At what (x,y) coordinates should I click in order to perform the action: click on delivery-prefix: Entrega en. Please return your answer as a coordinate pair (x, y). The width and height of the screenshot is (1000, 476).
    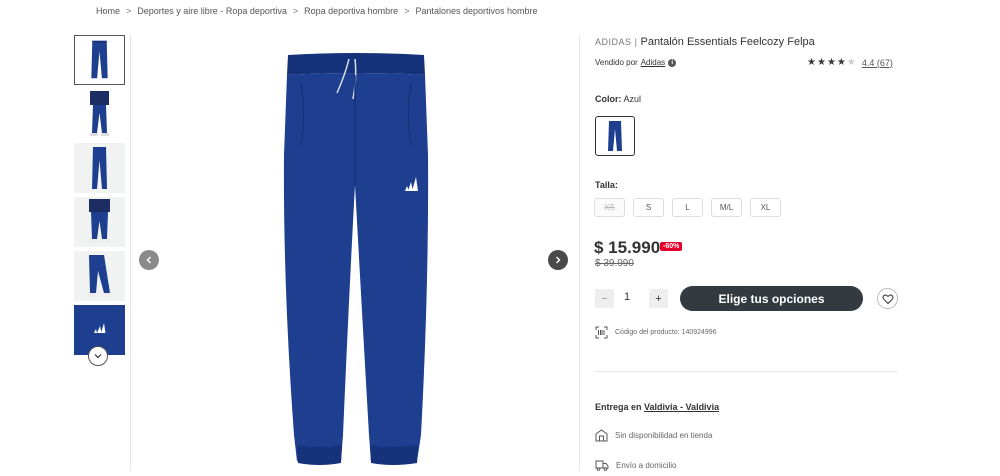
    Looking at the image, I should click on (618, 407).